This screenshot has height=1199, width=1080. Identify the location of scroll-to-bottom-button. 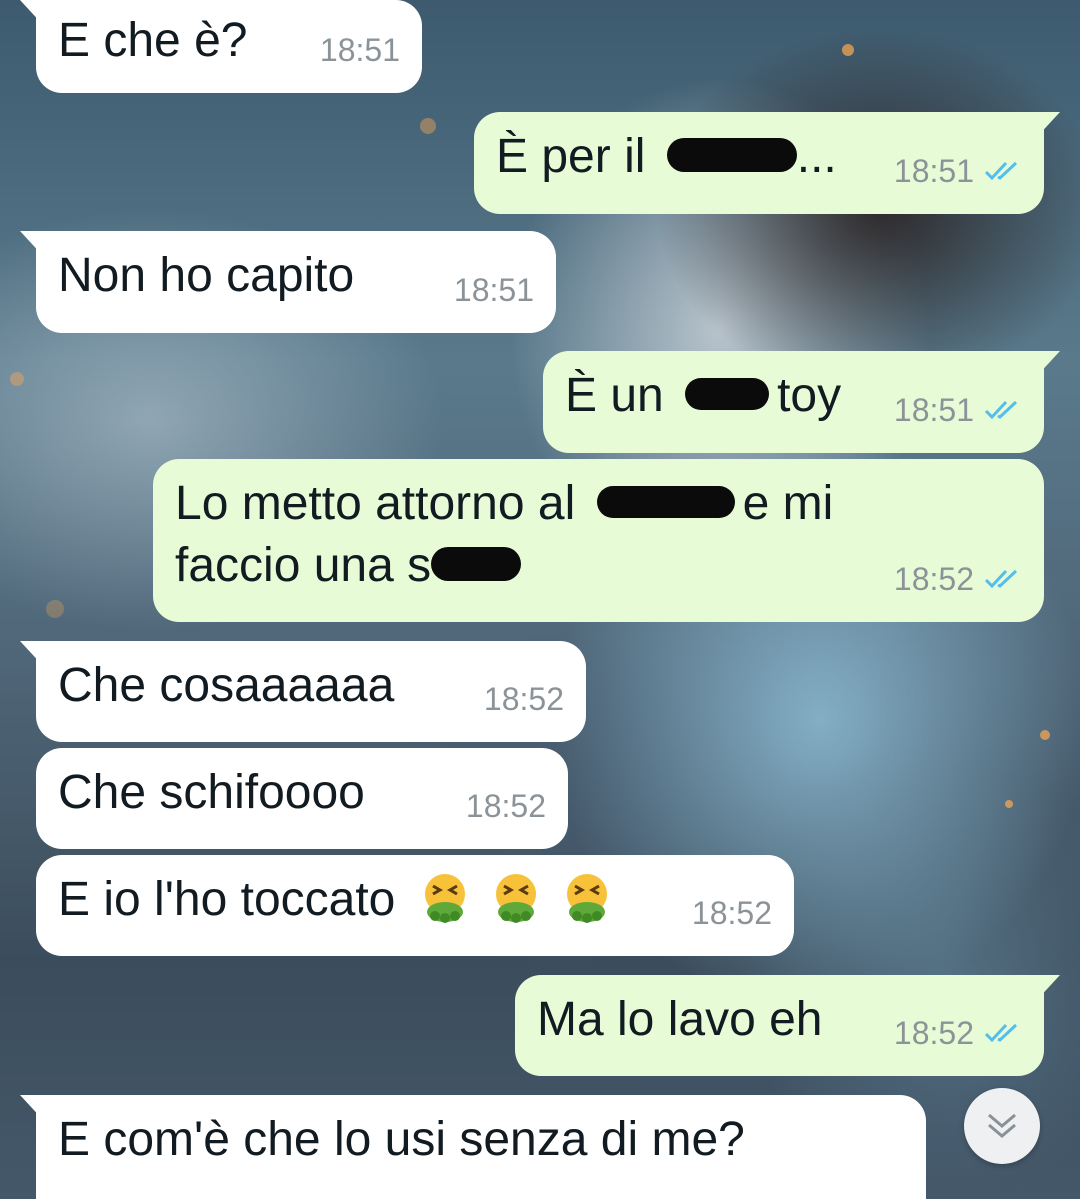
(1002, 1126).